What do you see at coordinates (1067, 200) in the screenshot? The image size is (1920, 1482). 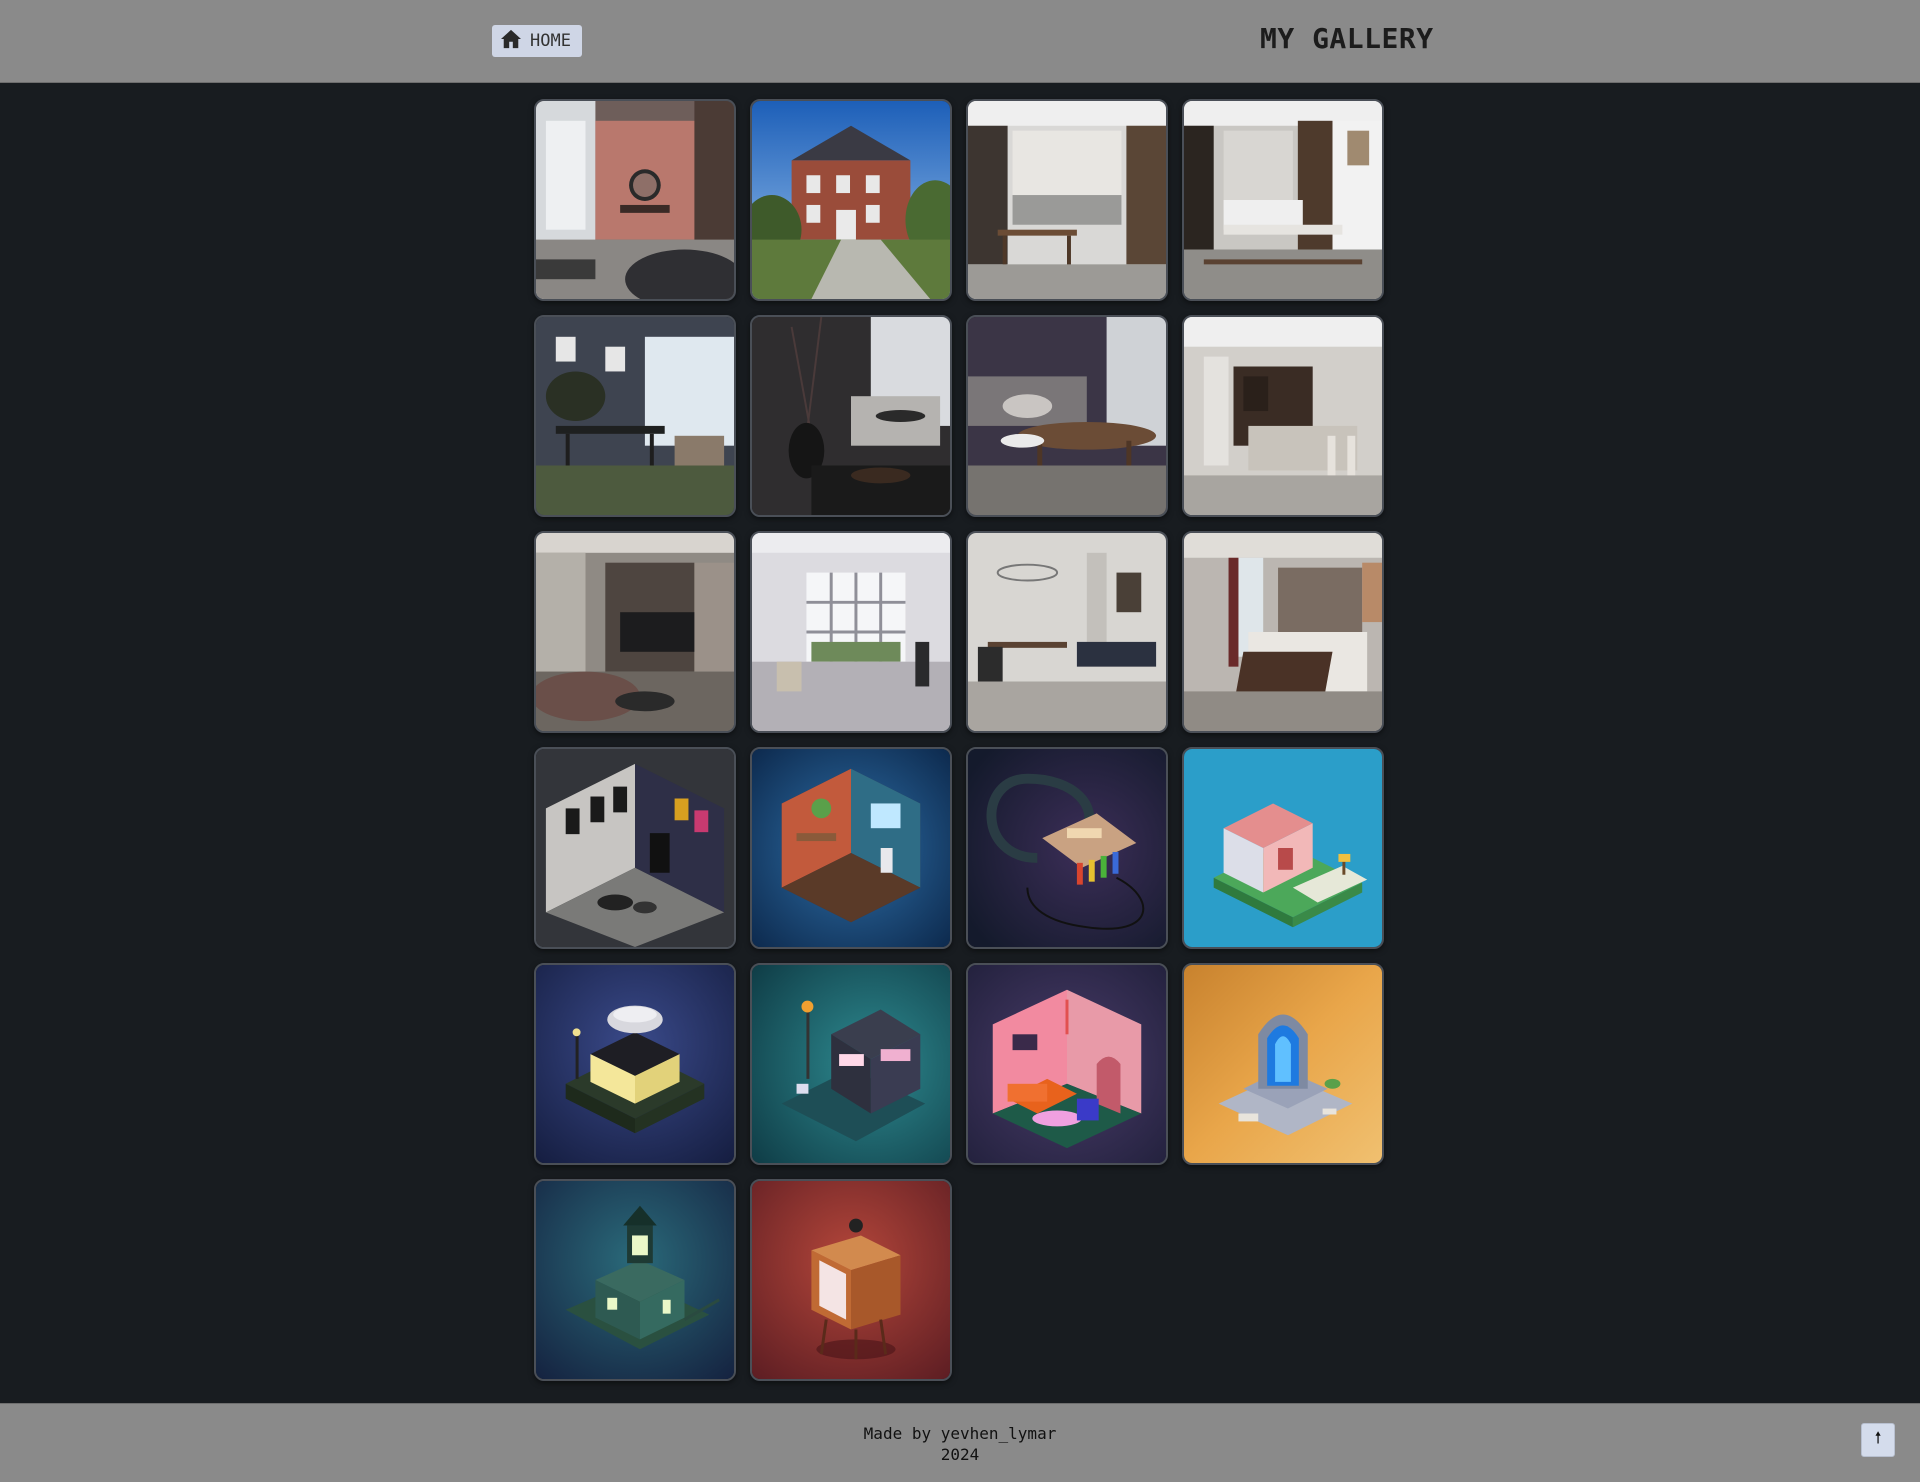 I see `gallery-image-marble-kitchen-dining` at bounding box center [1067, 200].